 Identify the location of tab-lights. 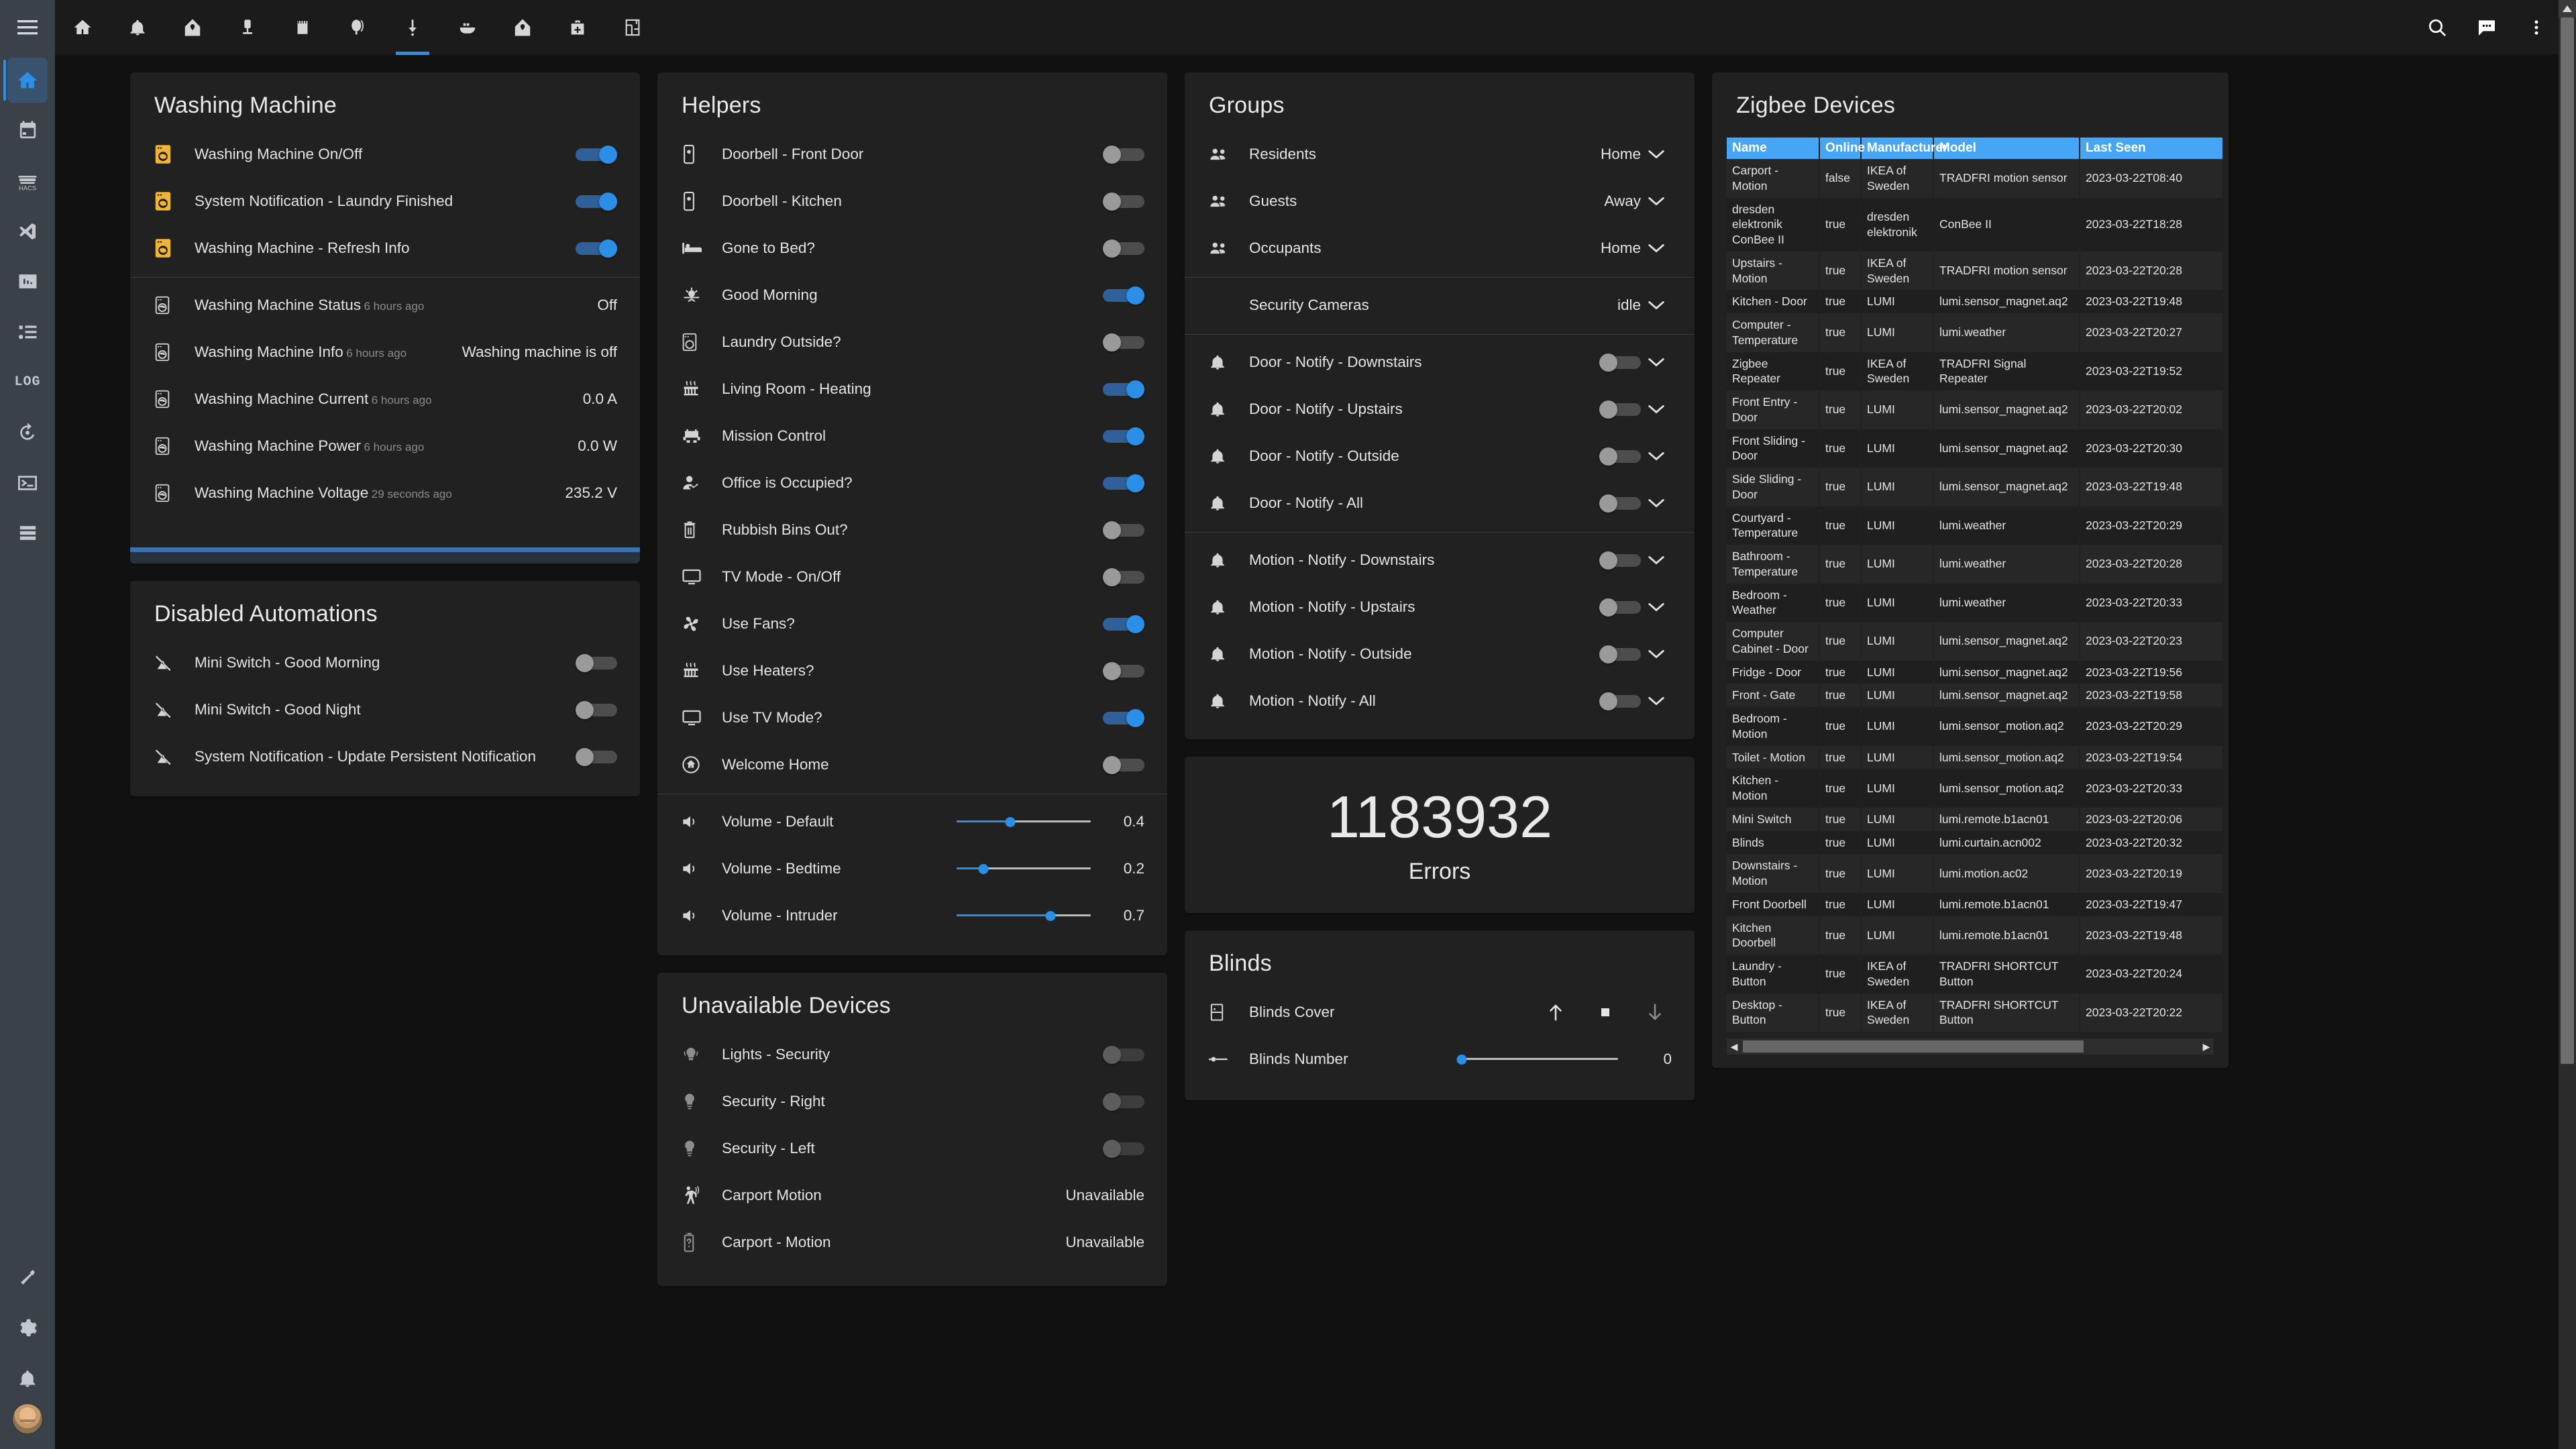
(247, 27).